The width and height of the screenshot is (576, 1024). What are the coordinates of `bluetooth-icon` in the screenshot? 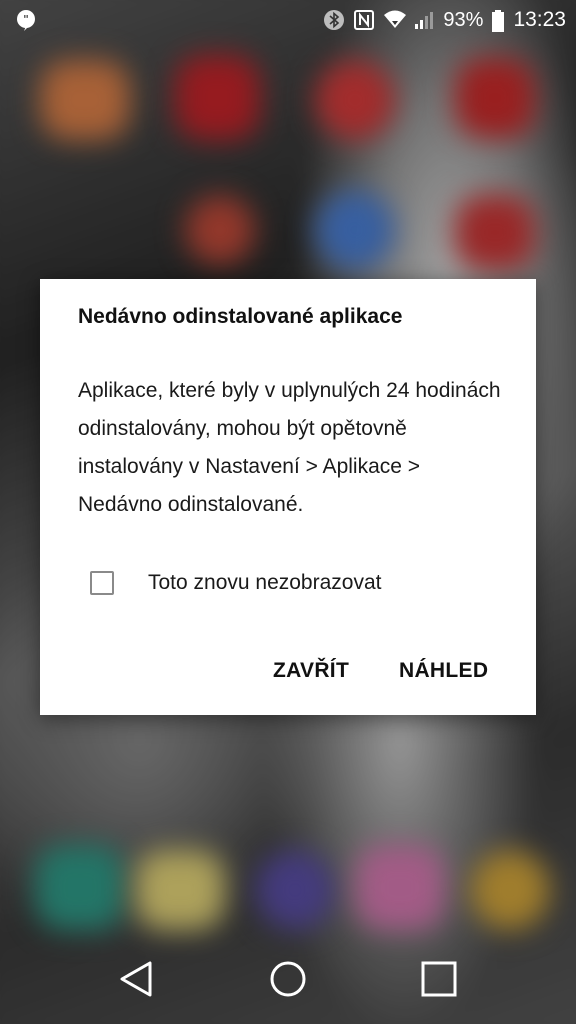 It's located at (334, 20).